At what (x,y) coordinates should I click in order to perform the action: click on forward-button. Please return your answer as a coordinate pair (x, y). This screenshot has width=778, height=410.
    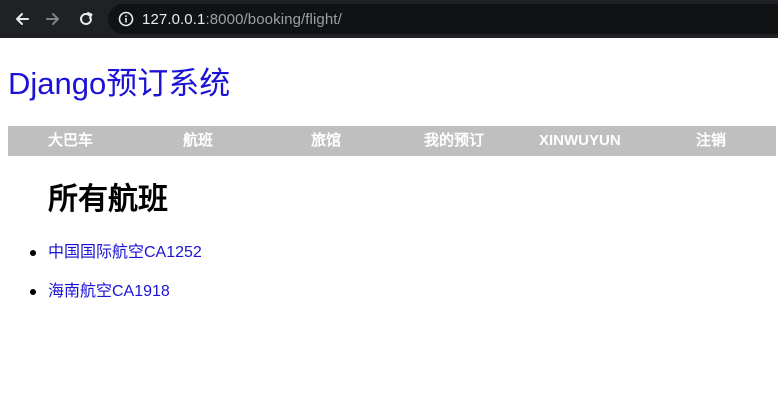
    Looking at the image, I should click on (53, 19).